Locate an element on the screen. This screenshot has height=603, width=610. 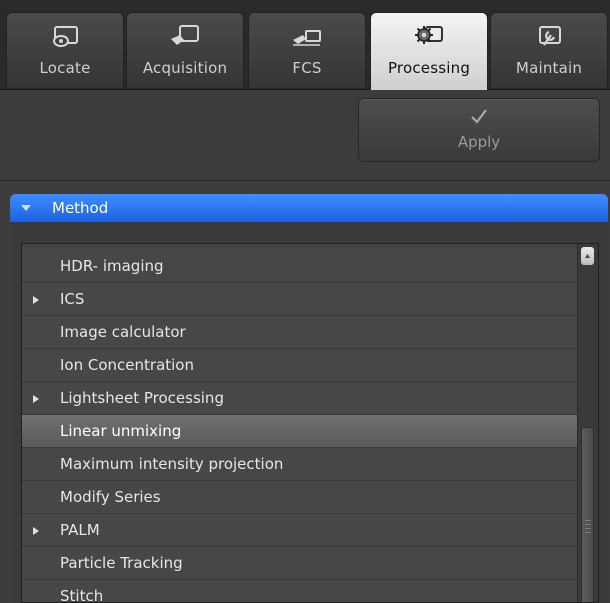
locate-icon is located at coordinates (65, 36).